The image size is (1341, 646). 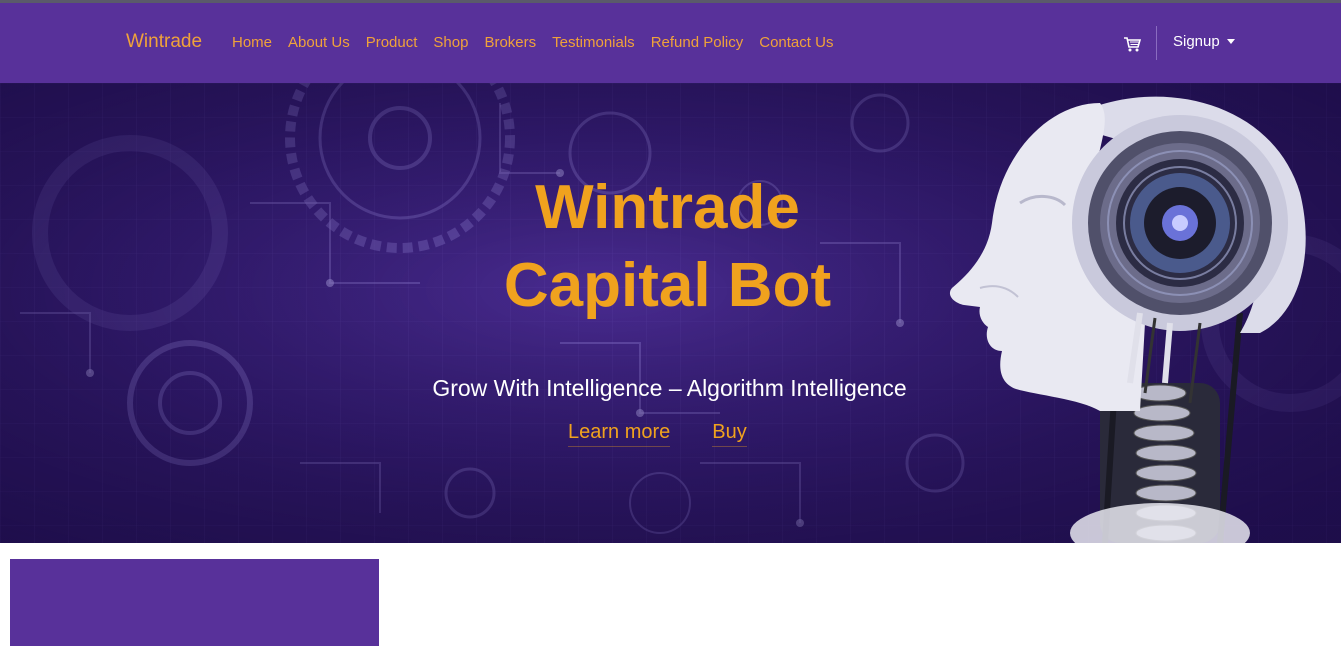 I want to click on brand-logo: Wintrade, so click(x=164, y=42).